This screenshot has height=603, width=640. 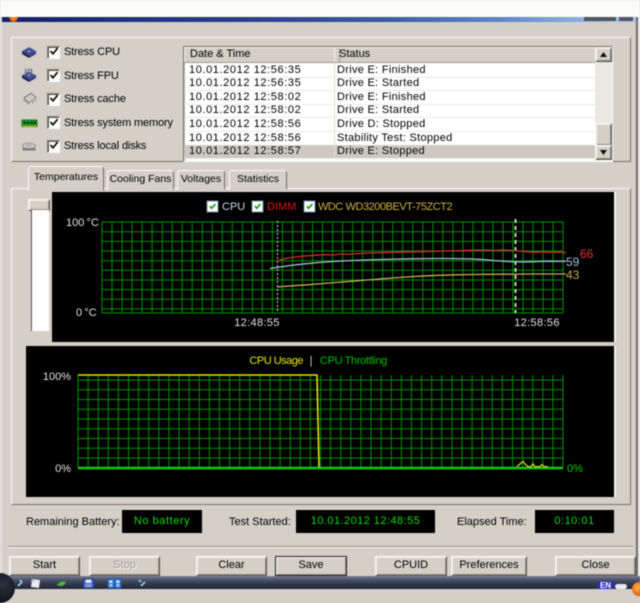 I want to click on svg-text: 12:58:56, so click(x=537, y=323).